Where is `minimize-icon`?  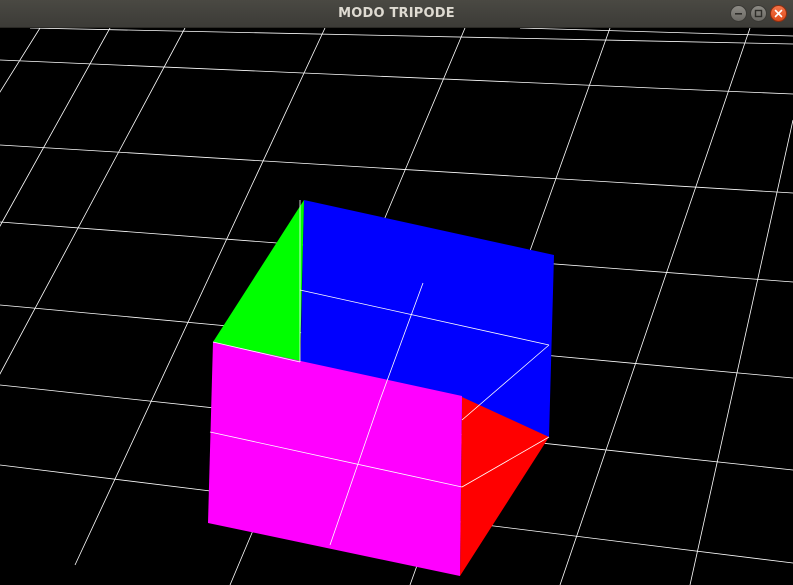
minimize-icon is located at coordinates (738, 14).